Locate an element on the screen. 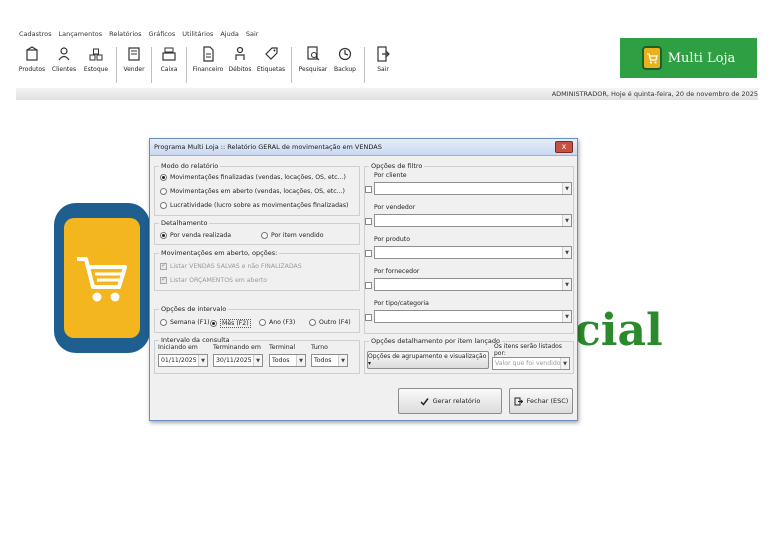 Image resolution: width=783 pixels, height=555 pixels. filtro-cliente-select: ▼ is located at coordinates (473, 188).